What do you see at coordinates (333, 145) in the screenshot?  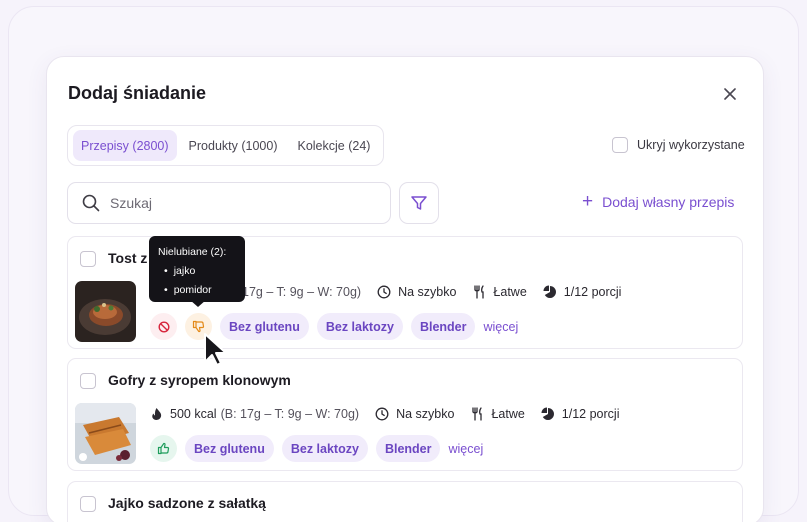 I see `tab-collections: Kolekcje (24)` at bounding box center [333, 145].